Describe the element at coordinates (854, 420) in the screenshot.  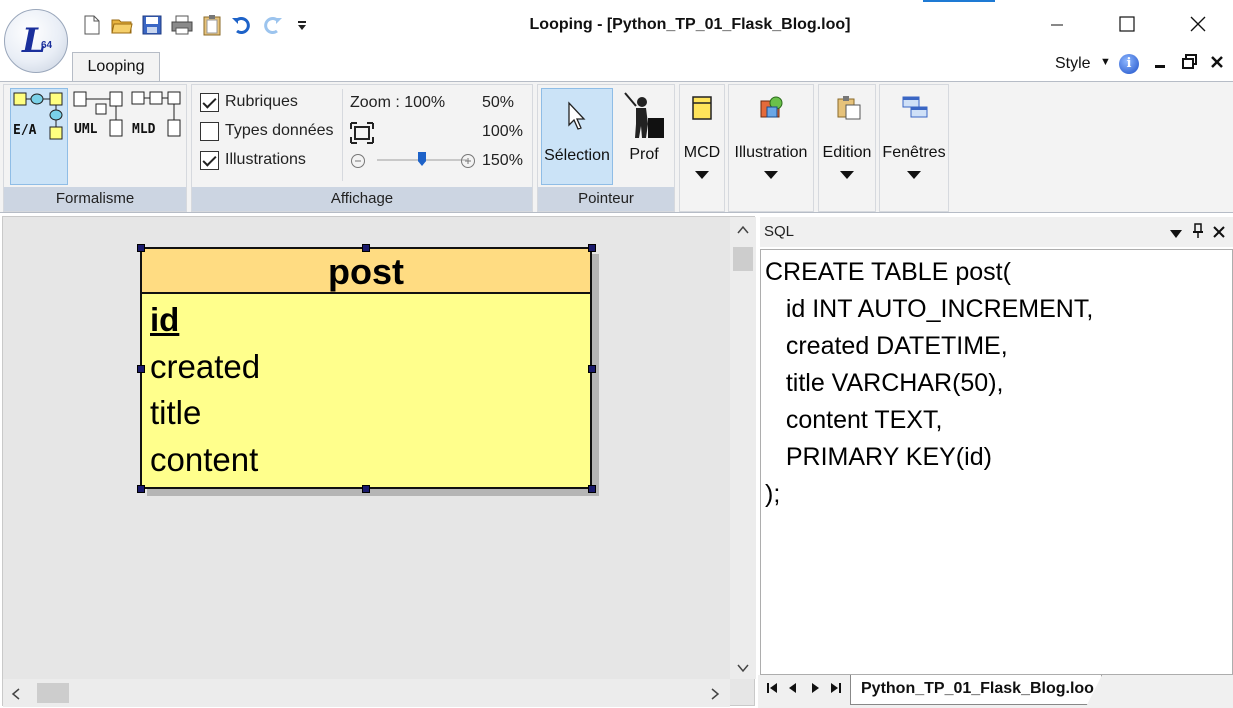
I see `sql-line: content TEXT,` at that location.